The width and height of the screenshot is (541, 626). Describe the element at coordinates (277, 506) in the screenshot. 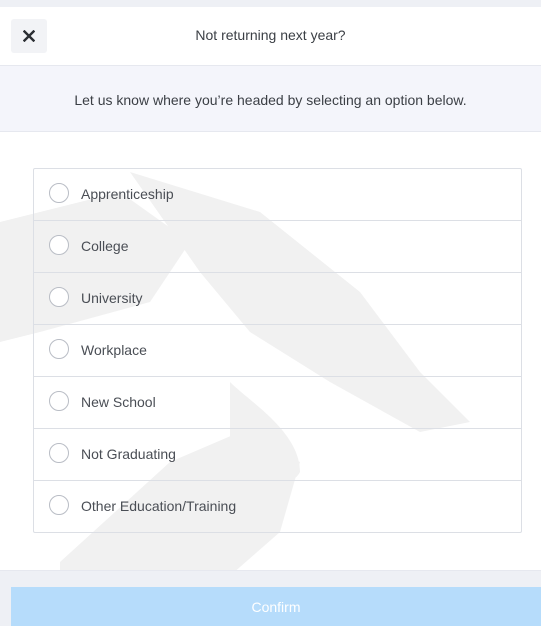

I see `option-other-education-training: Other Education/Training` at that location.